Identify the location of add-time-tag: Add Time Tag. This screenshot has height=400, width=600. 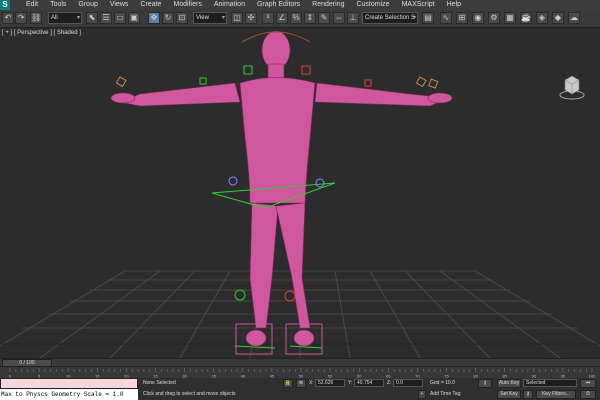
(445, 394).